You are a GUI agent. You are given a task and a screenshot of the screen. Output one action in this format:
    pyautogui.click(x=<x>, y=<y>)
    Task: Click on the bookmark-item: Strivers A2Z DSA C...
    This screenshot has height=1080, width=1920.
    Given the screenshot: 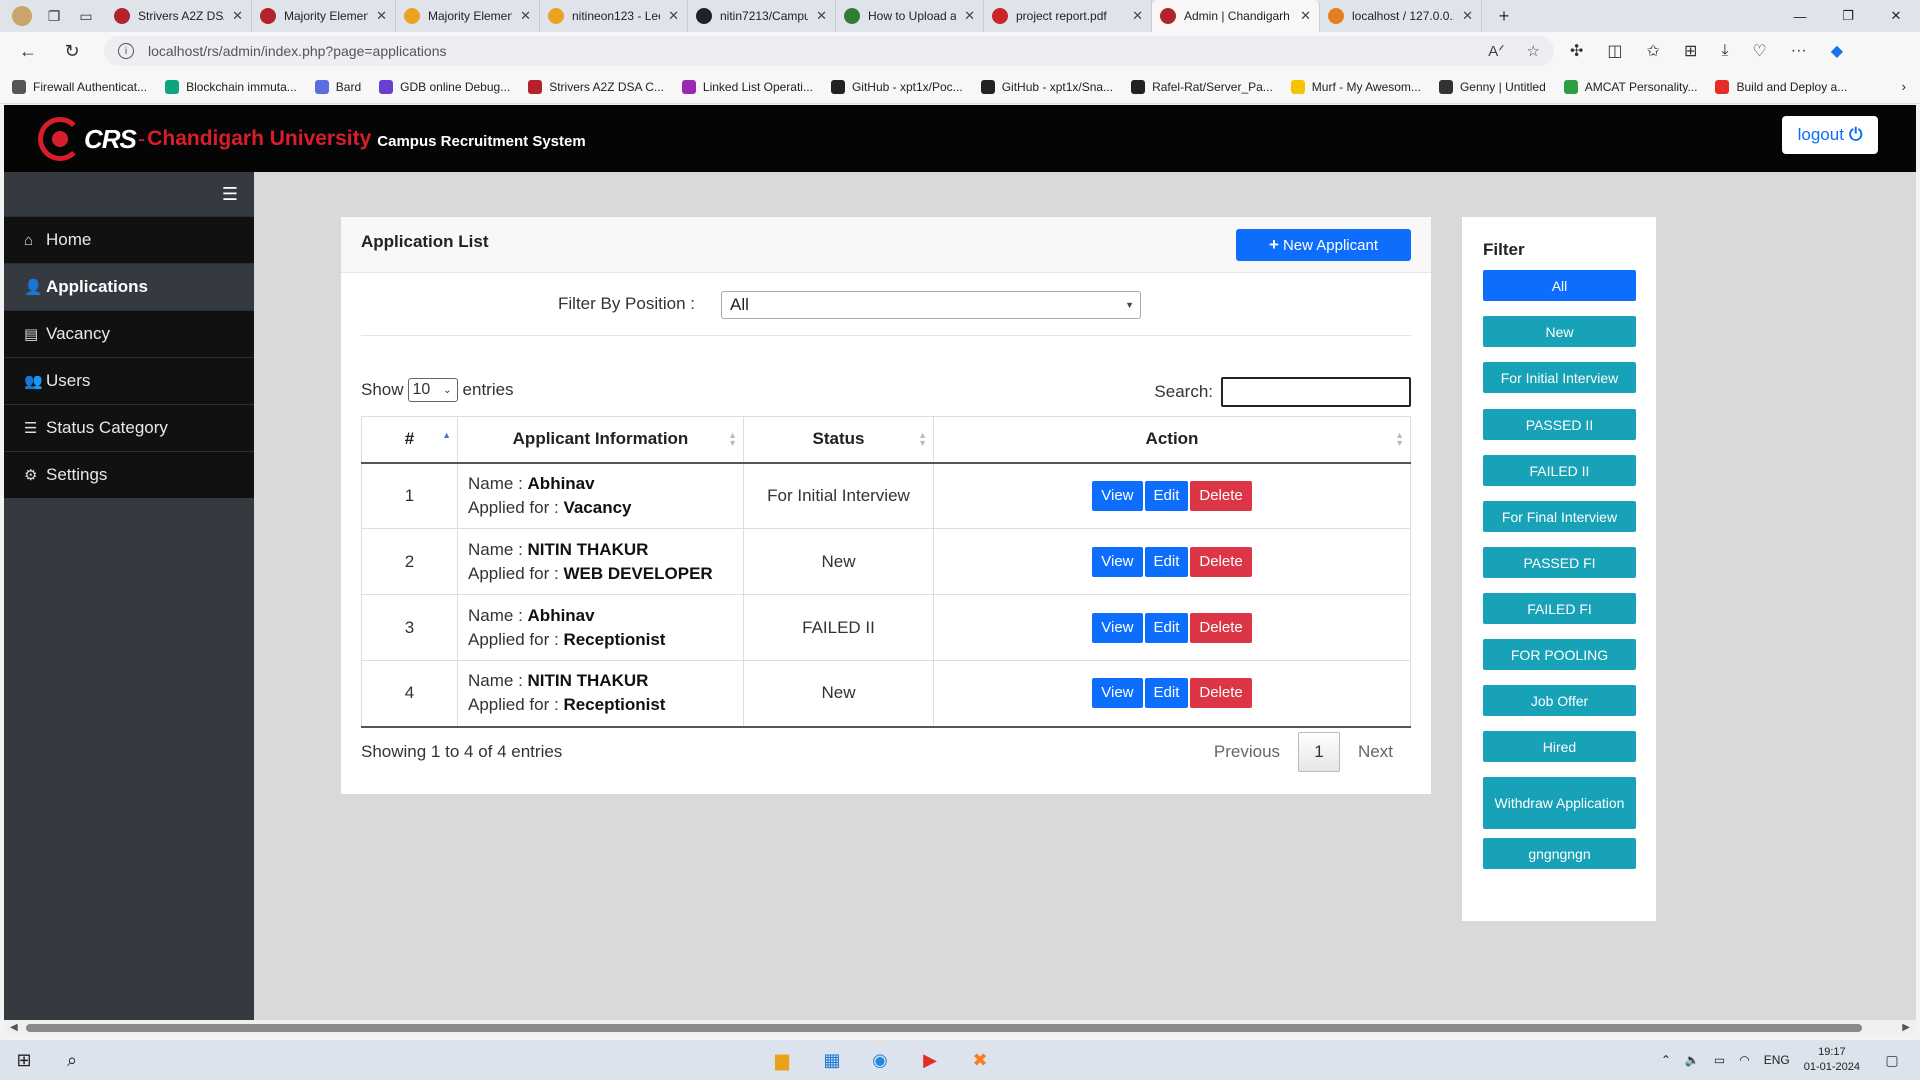 What is the action you would take?
    pyautogui.click(x=596, y=86)
    